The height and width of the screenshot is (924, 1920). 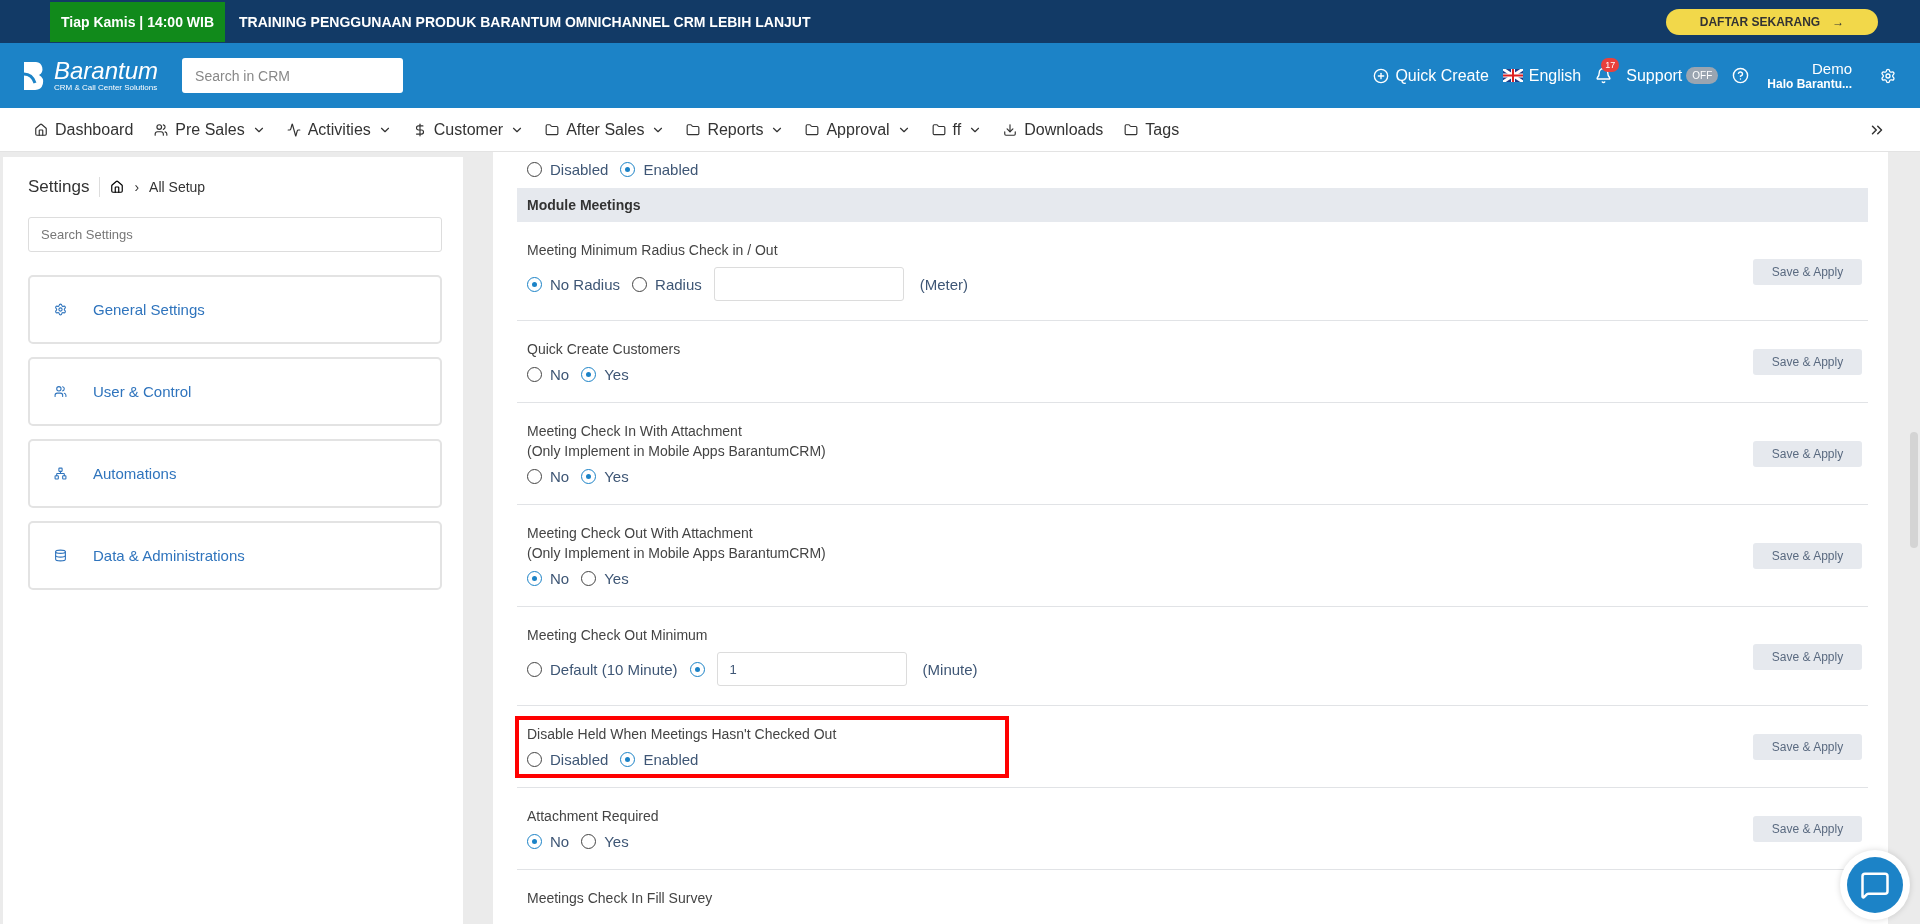 What do you see at coordinates (858, 129) in the screenshot?
I see `nav-menu-item: Approval` at bounding box center [858, 129].